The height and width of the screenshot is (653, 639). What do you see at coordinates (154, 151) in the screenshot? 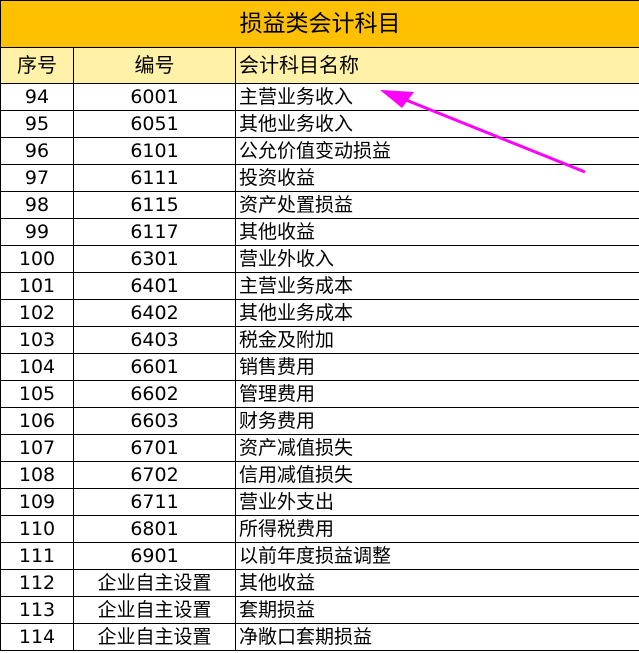
I see `cell-code: 6101` at bounding box center [154, 151].